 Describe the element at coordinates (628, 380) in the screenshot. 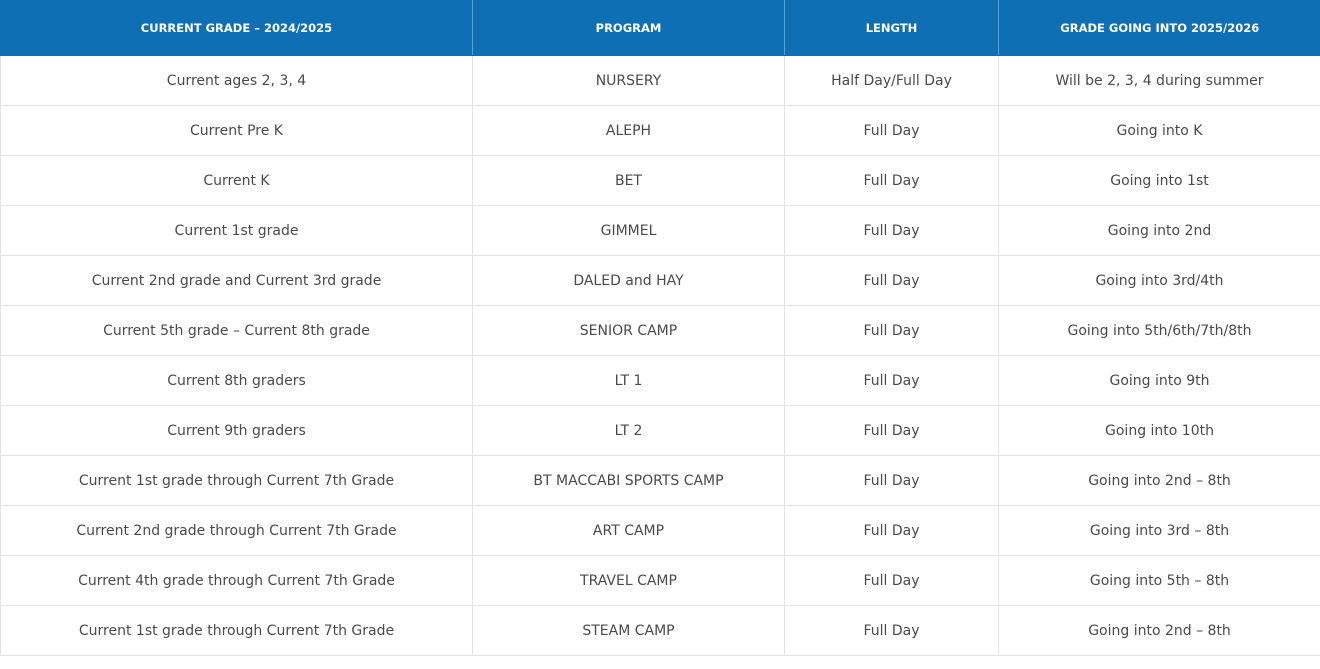

I see `cell-program: LT 1` at that location.